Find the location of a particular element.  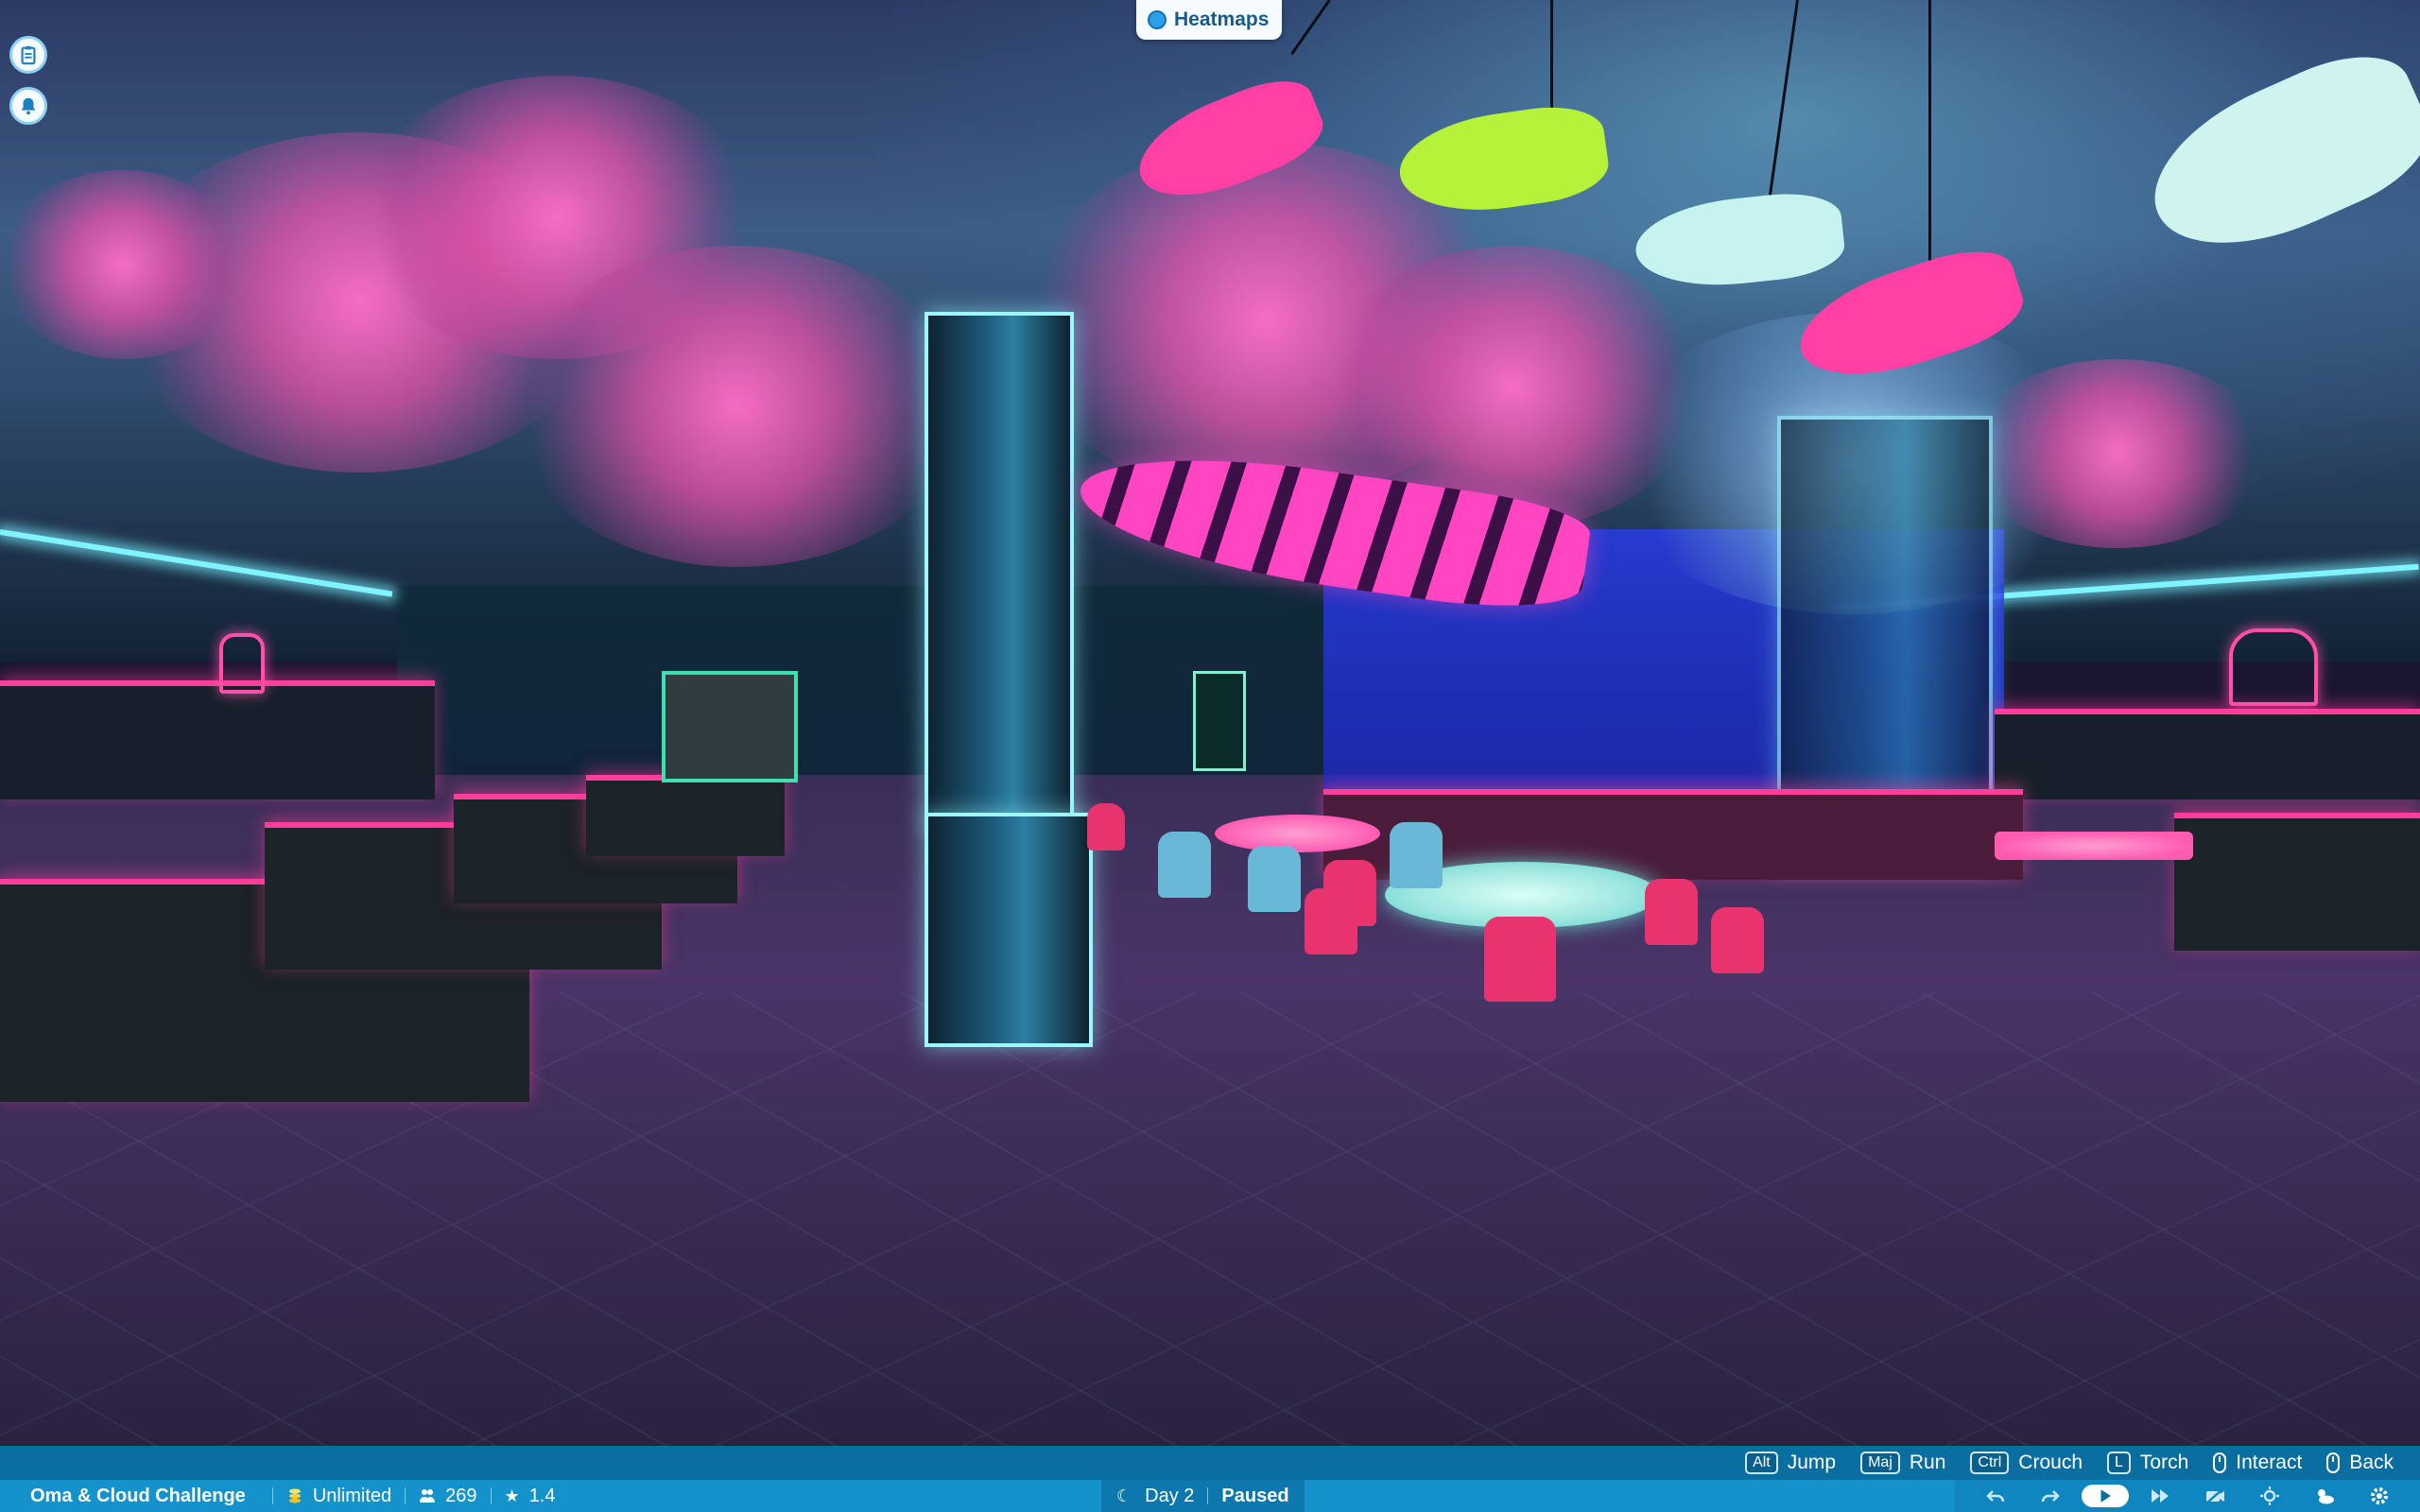

hint-label: Jump is located at coordinates (1812, 1462).